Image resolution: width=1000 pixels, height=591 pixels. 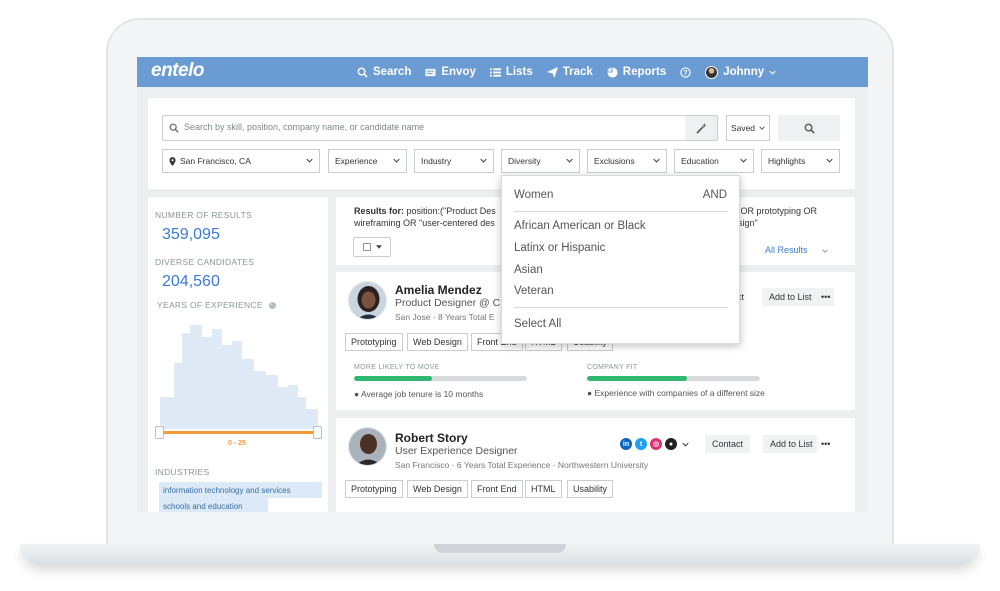 I want to click on all-results-dropdown: All Results, so click(x=796, y=250).